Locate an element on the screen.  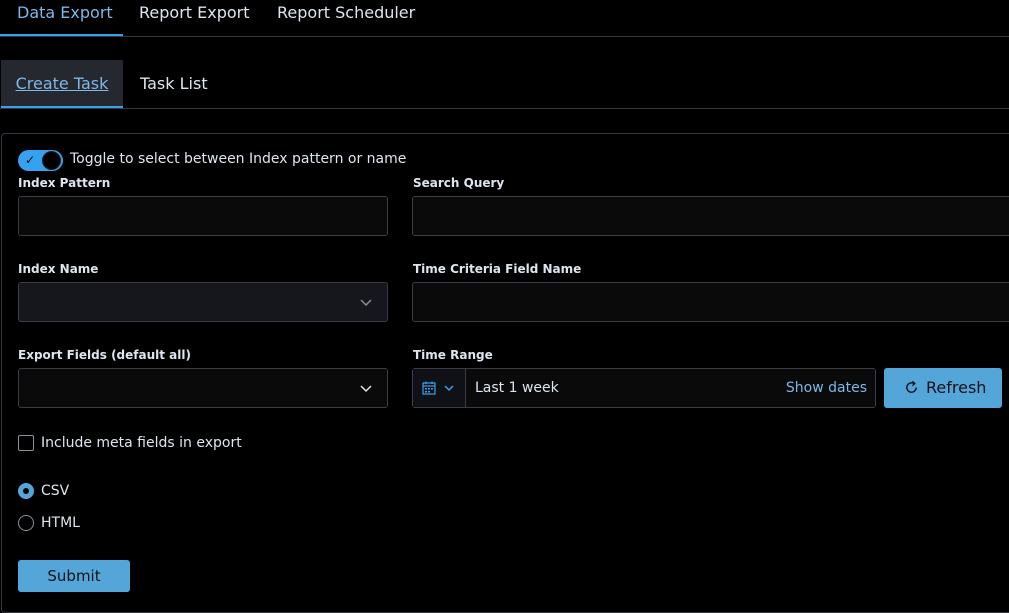
html-radio is located at coordinates (26, 523).